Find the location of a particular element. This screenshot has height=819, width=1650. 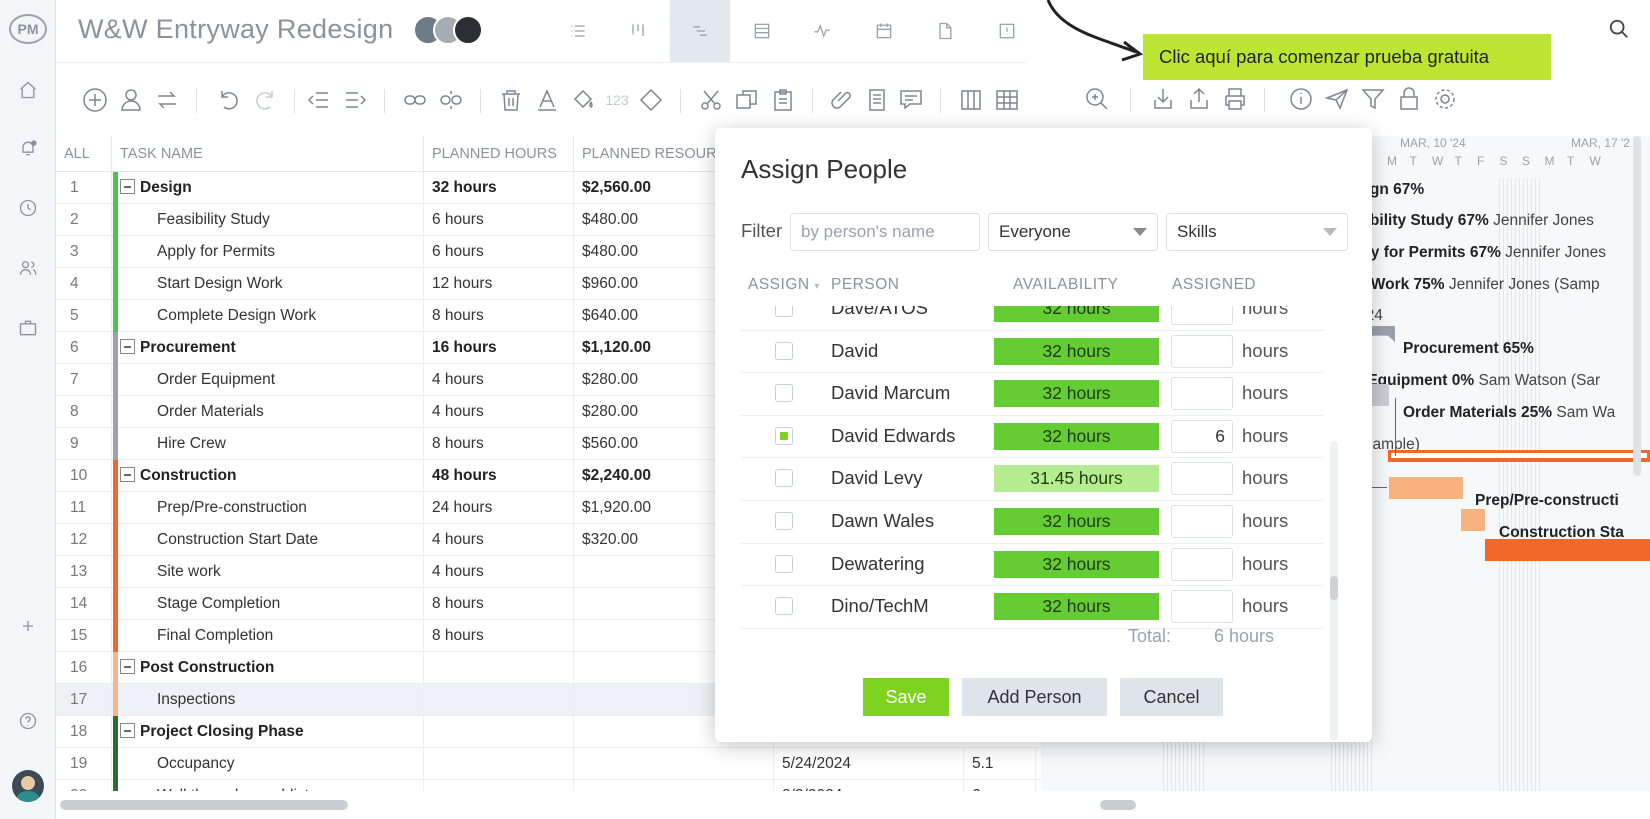

unlink-icon is located at coordinates (451, 100).